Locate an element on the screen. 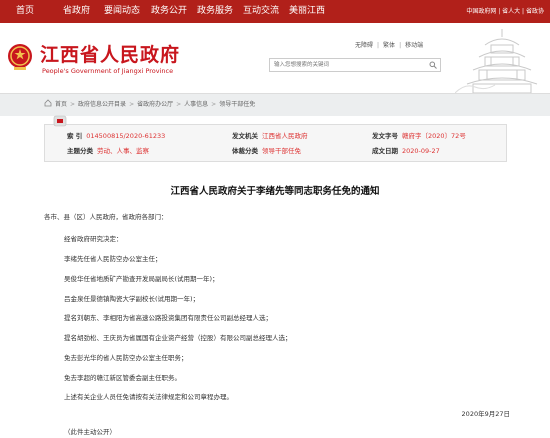 The height and width of the screenshot is (438, 550). nav-item-gov-services: 政务服务 is located at coordinates (215, 11).